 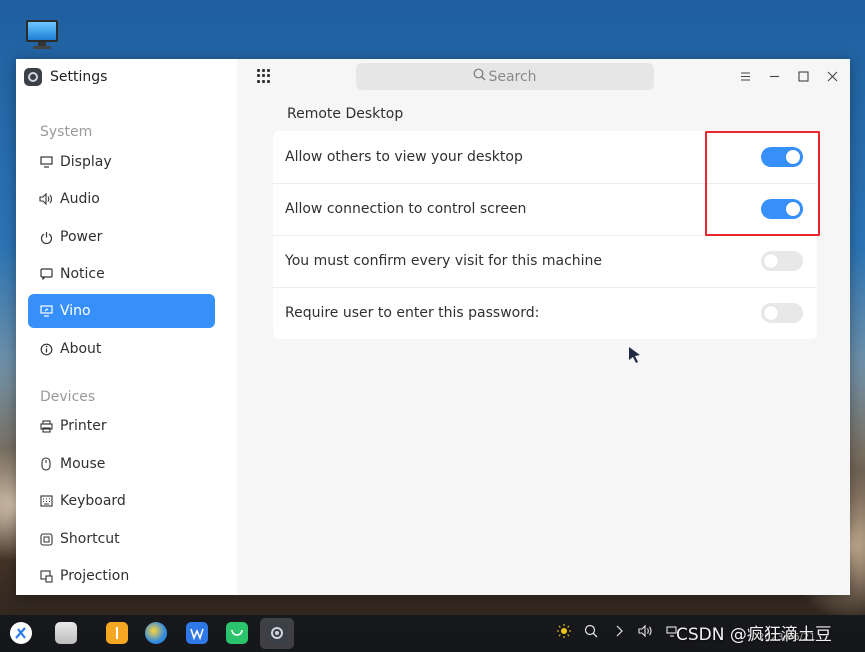 I want to click on shortcut-icon, so click(x=46, y=539).